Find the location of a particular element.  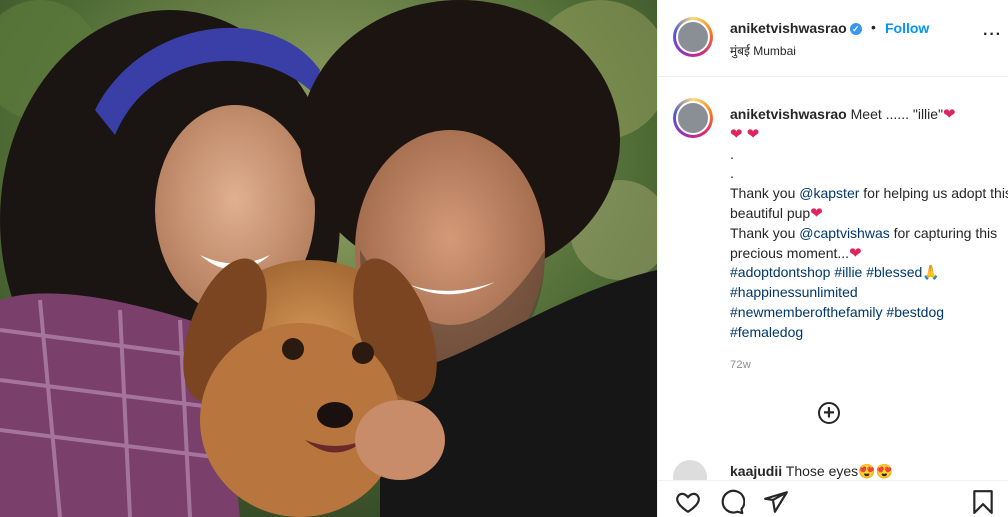

verified-badge-icon: ✓ is located at coordinates (855, 29).